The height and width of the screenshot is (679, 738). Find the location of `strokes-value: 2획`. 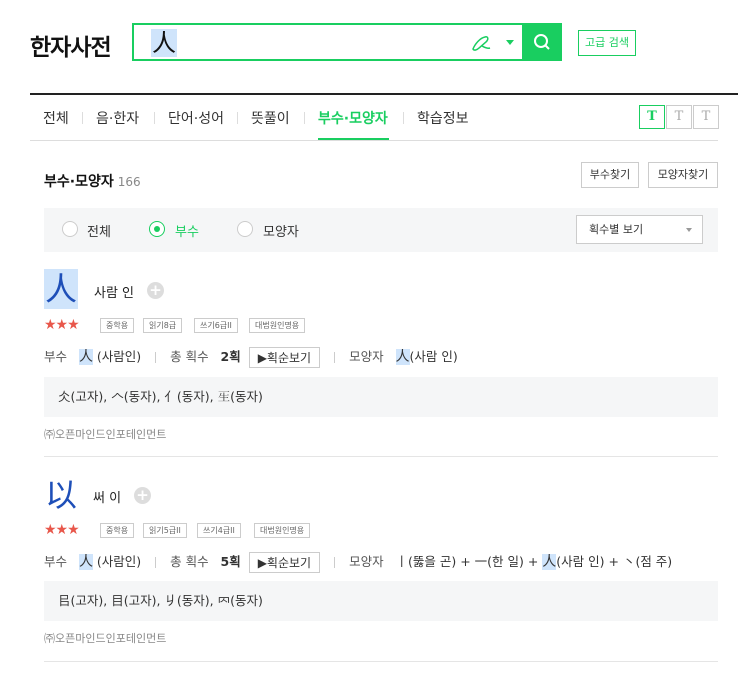

strokes-value: 2획 is located at coordinates (230, 356).